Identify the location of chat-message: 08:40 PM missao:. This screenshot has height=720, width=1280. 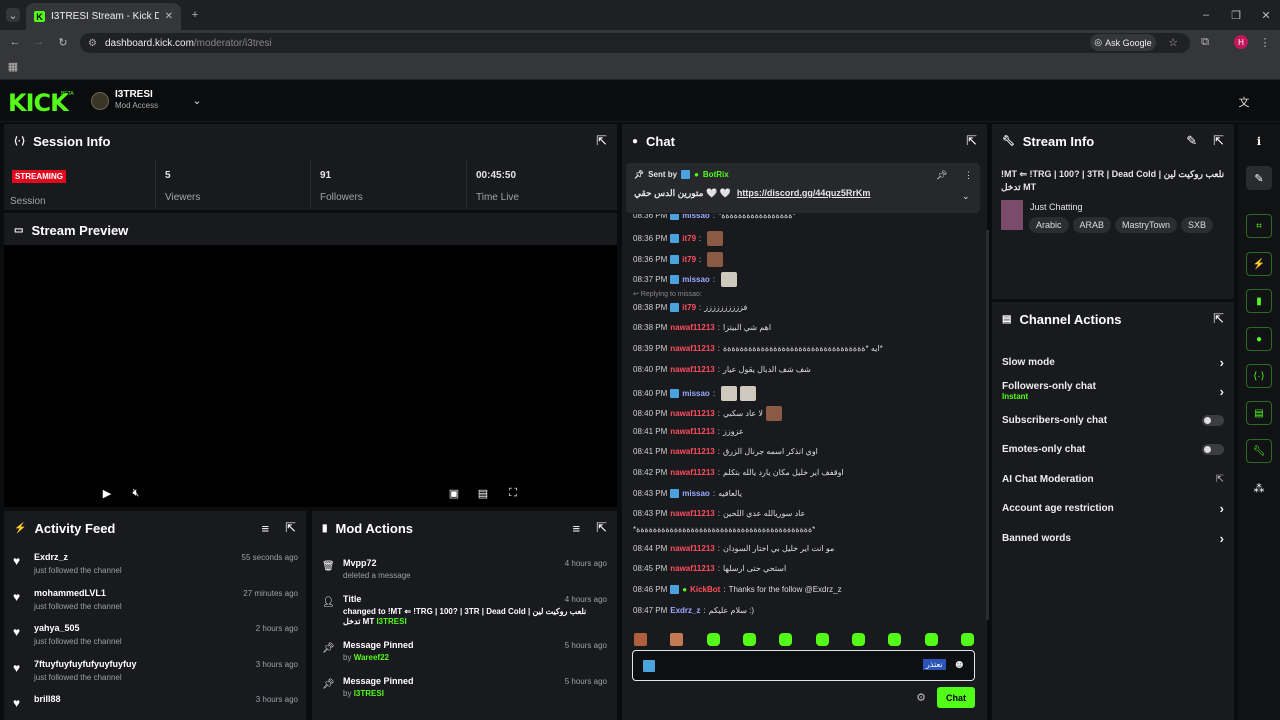
(695, 393).